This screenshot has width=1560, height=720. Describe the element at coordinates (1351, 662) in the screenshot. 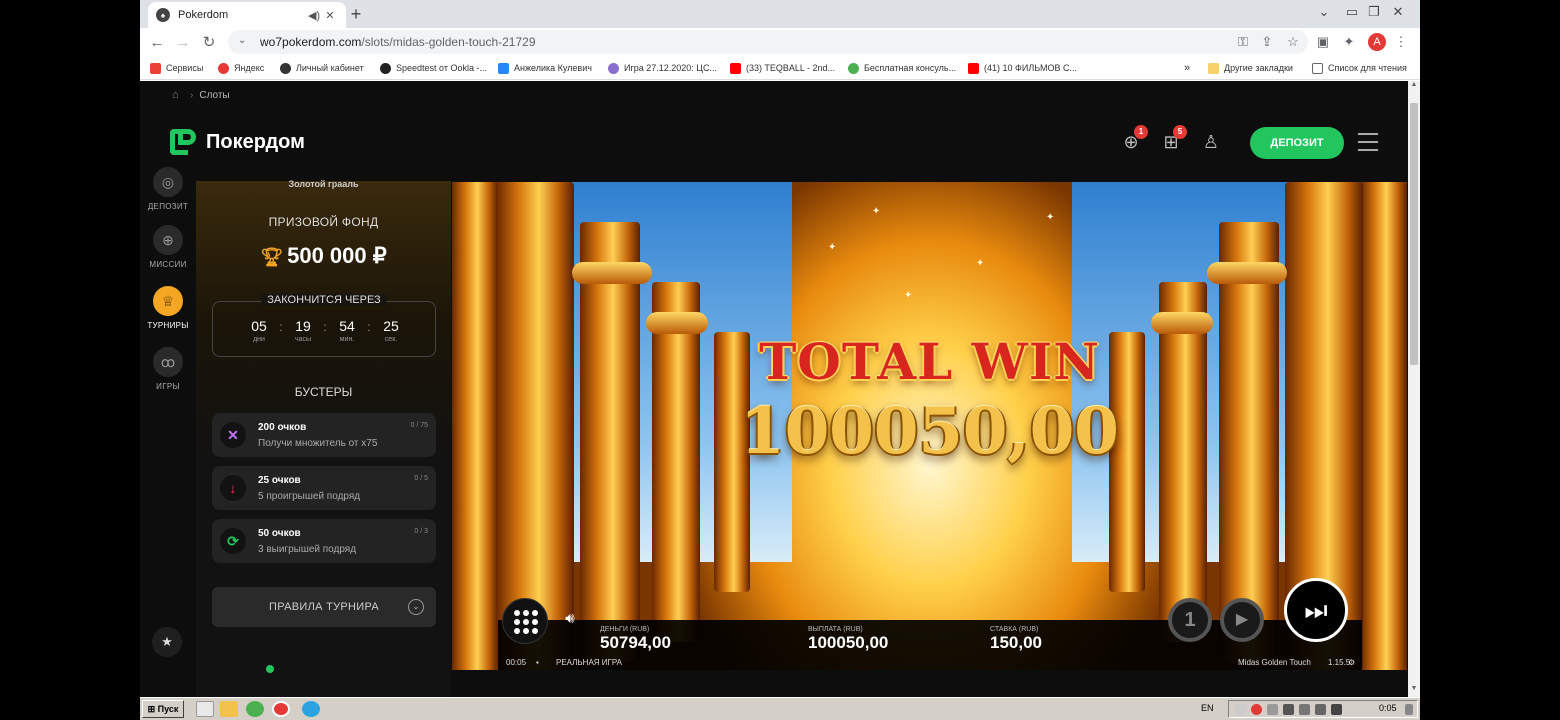

I see `settings-gear-icon: ⚙` at that location.